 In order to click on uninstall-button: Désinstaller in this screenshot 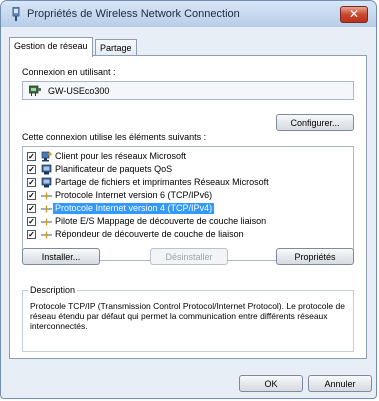, I will do `click(189, 256)`.